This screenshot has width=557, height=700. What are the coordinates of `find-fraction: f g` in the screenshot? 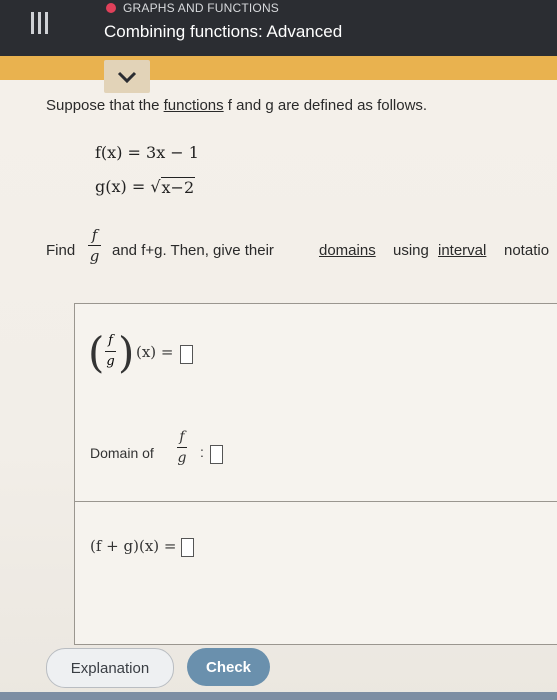 It's located at (94, 246).